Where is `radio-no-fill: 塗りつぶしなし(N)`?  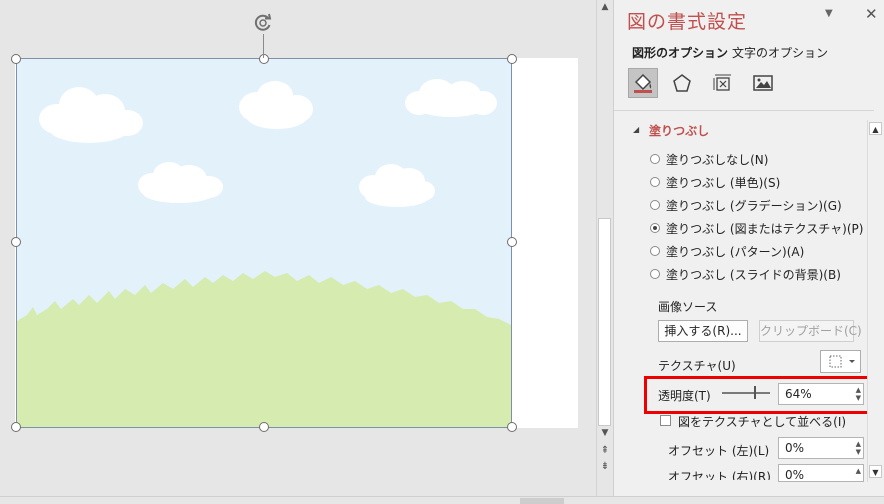
radio-no-fill: 塗りつぶしなし(N) is located at coordinates (709, 159).